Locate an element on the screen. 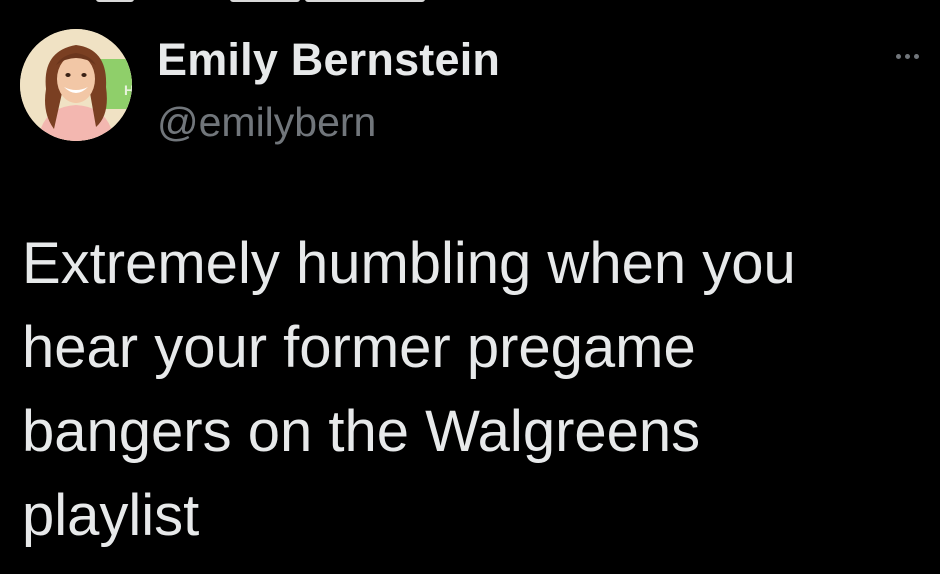 The width and height of the screenshot is (940, 574). cropped-previous-content is located at coordinates (470, 5).